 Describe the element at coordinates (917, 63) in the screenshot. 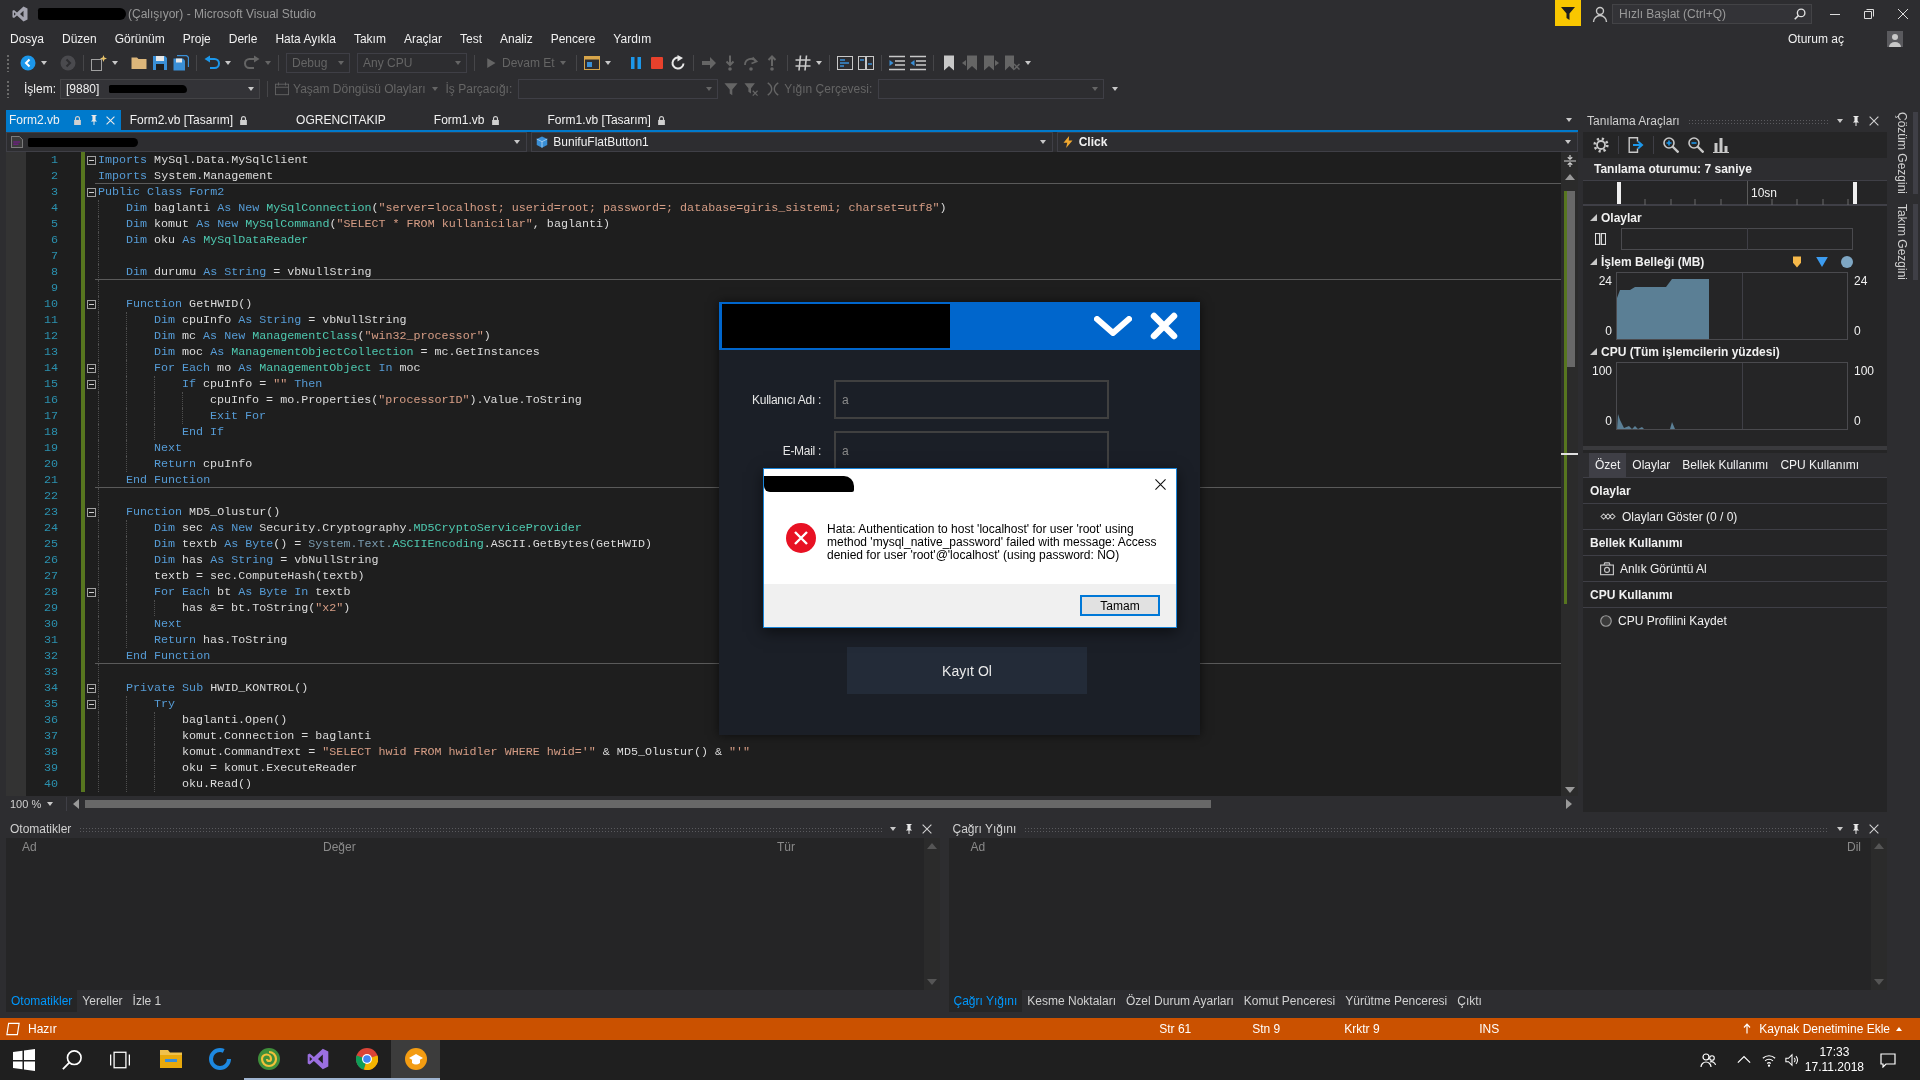

I see `outdent-icon` at that location.